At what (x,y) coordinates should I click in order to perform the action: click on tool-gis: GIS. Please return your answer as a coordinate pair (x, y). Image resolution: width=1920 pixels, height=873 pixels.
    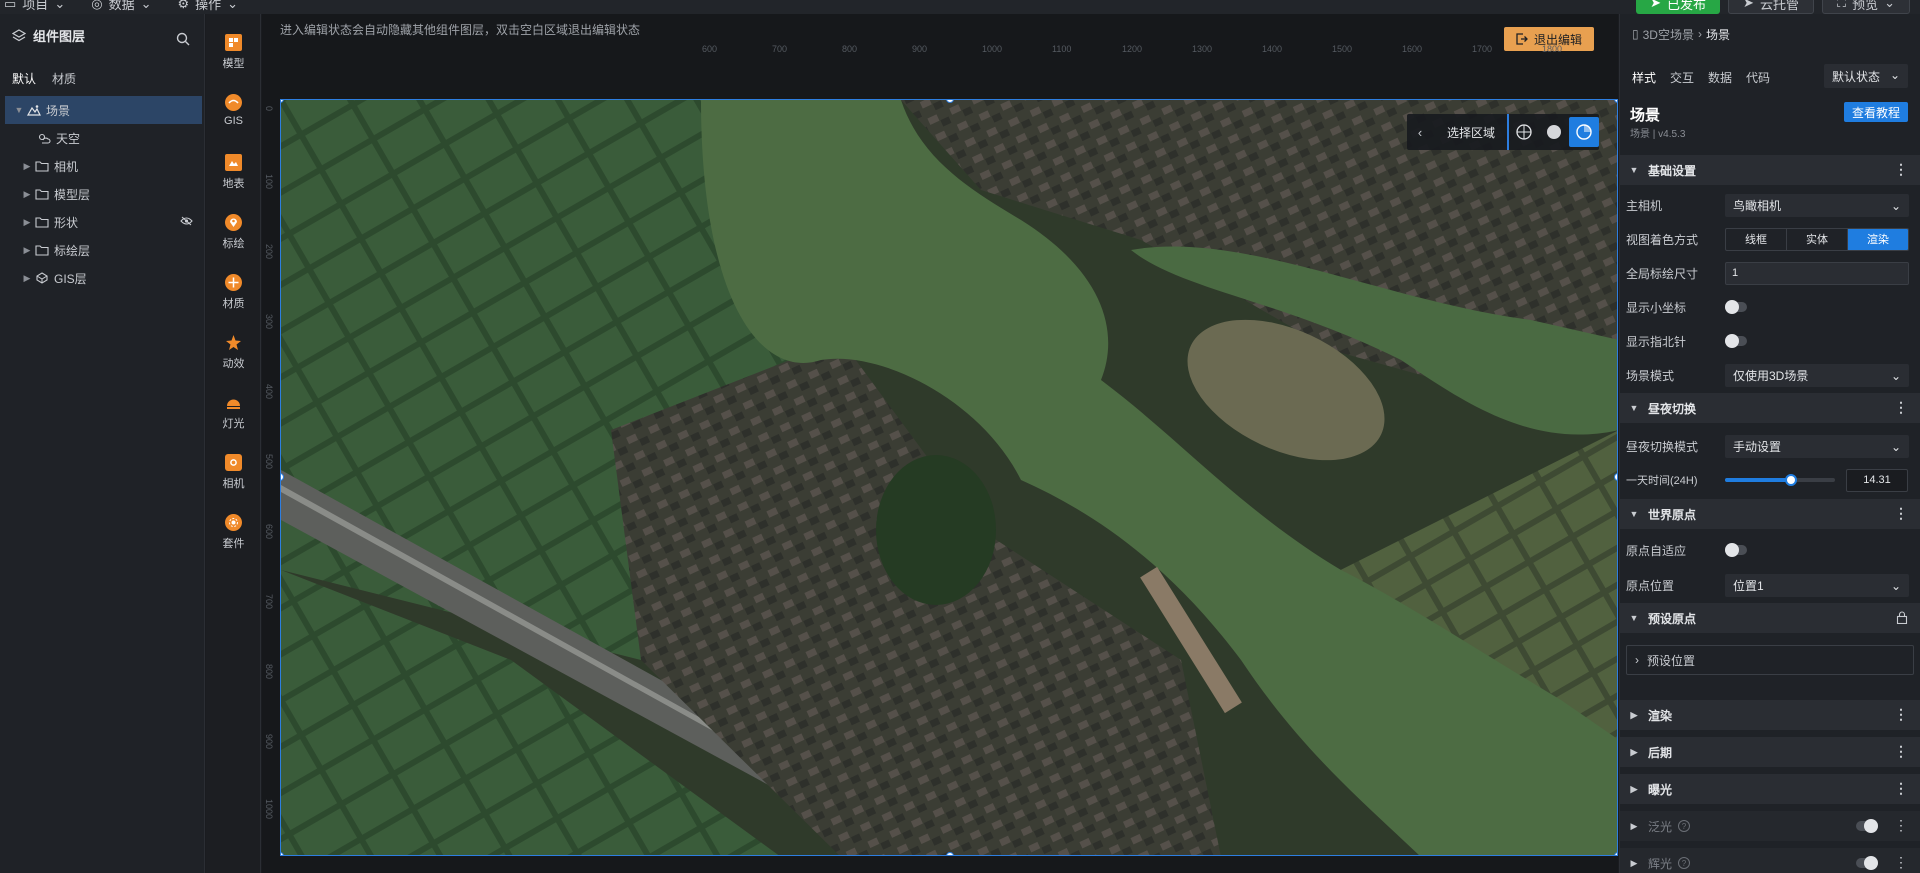
    Looking at the image, I should click on (233, 110).